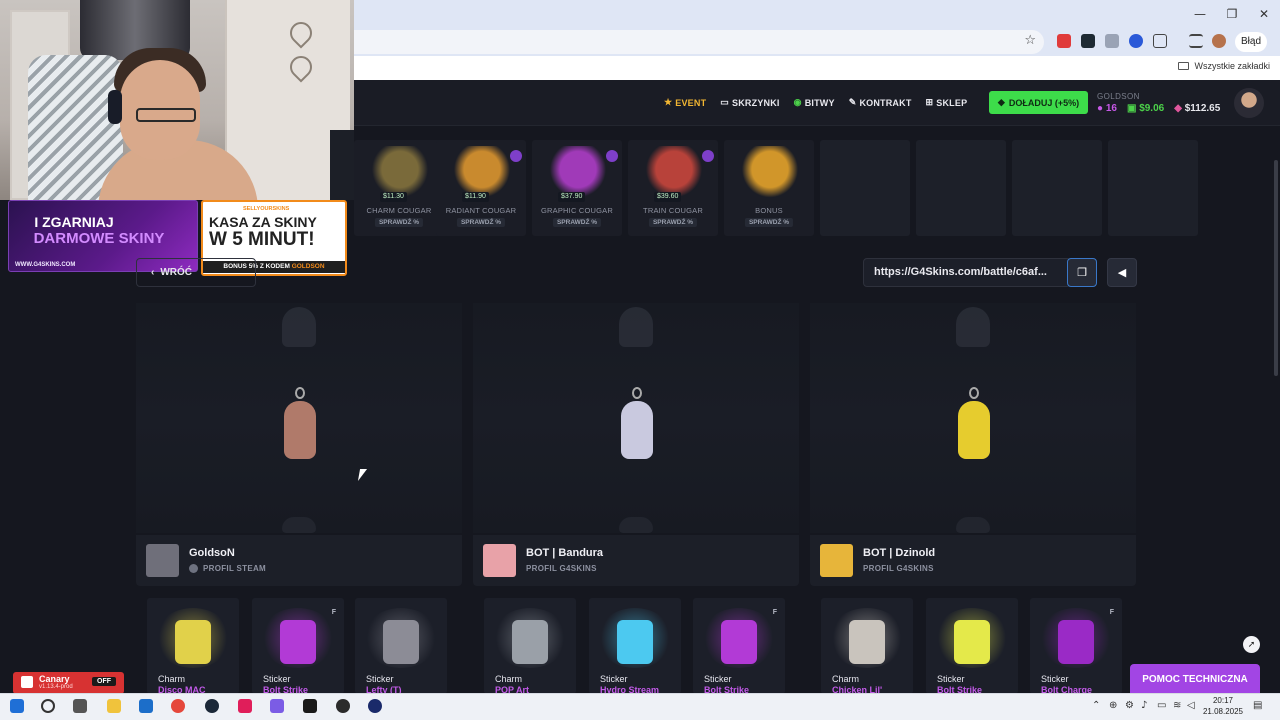  Describe the element at coordinates (1196, 41) in the screenshot. I see `media-icon` at that location.